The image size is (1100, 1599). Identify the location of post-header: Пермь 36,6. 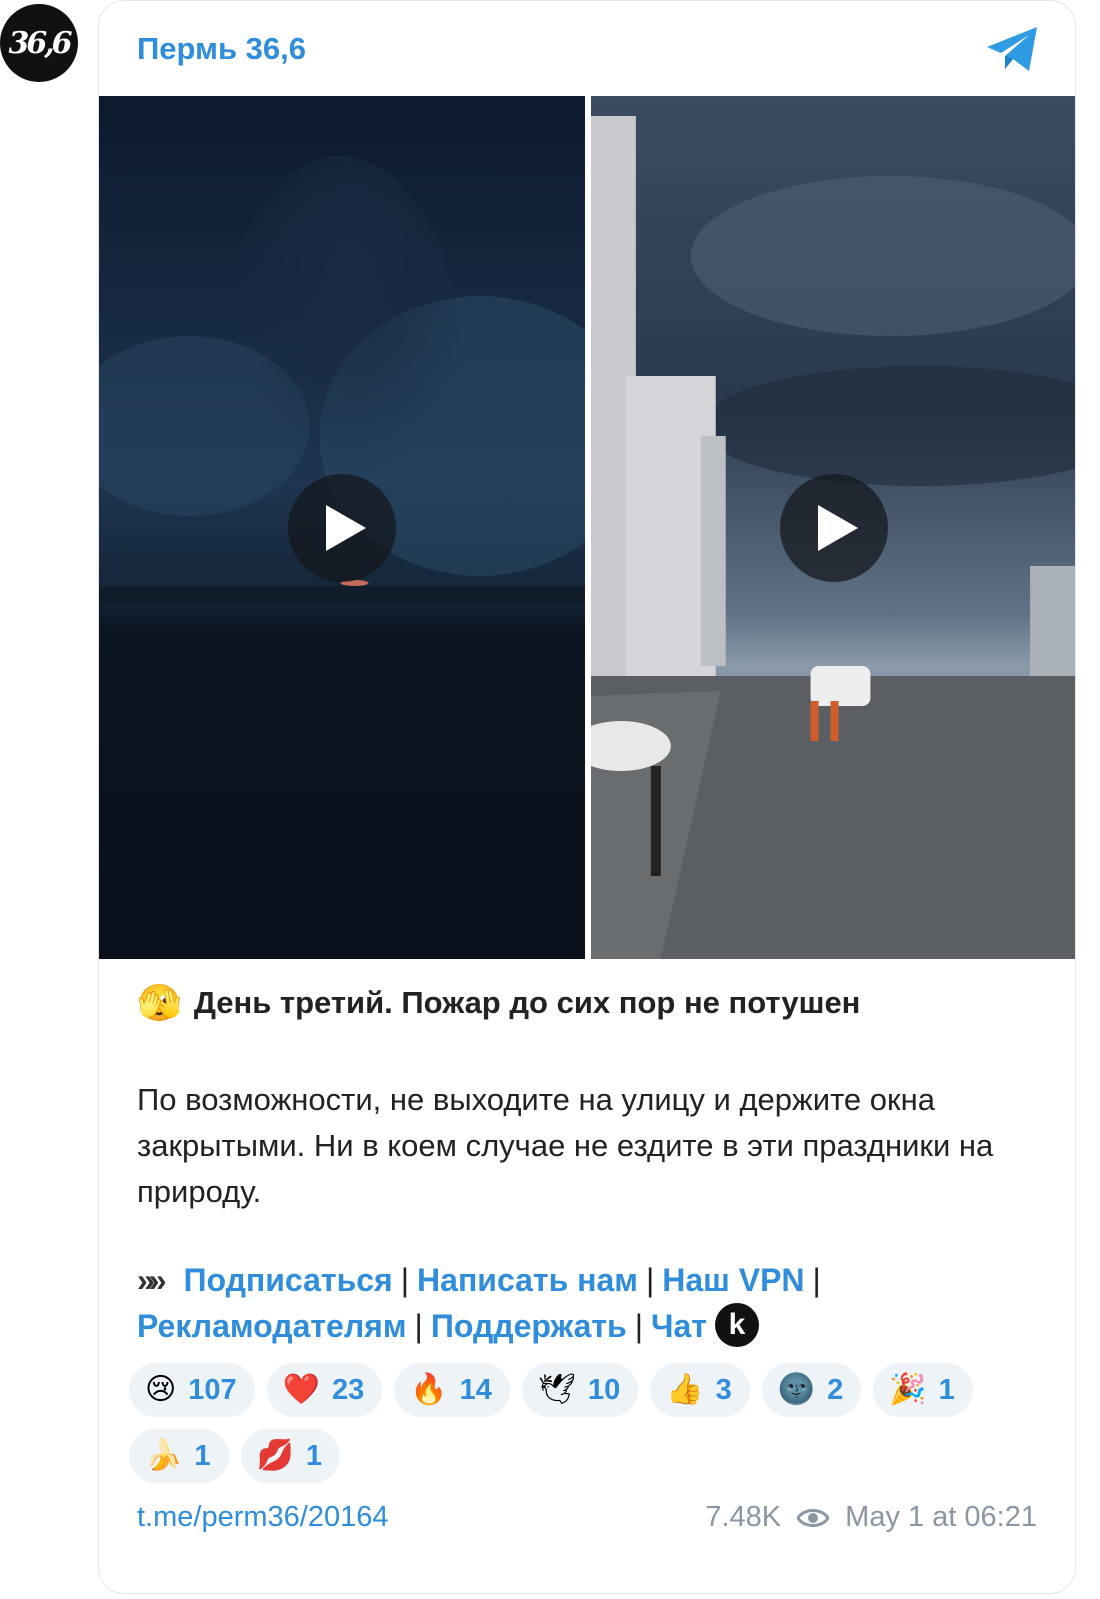
(587, 48).